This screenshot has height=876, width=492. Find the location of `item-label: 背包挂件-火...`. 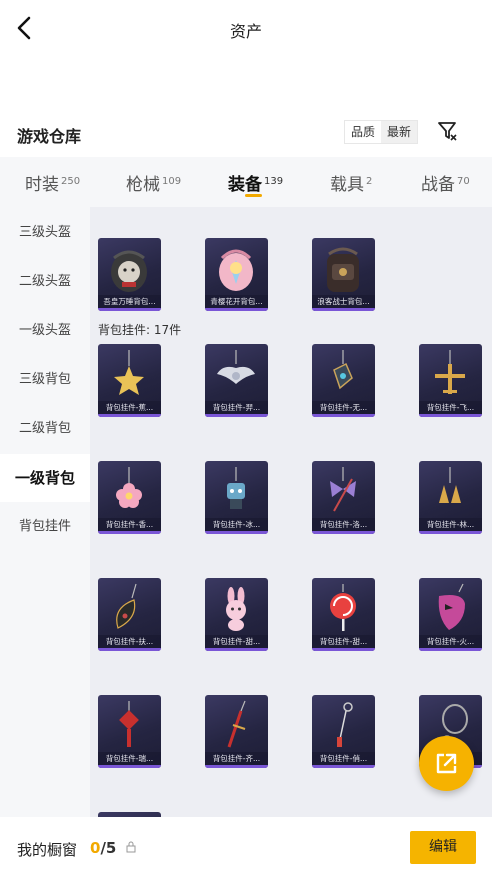

item-label: 背包挂件-火... is located at coordinates (450, 641).